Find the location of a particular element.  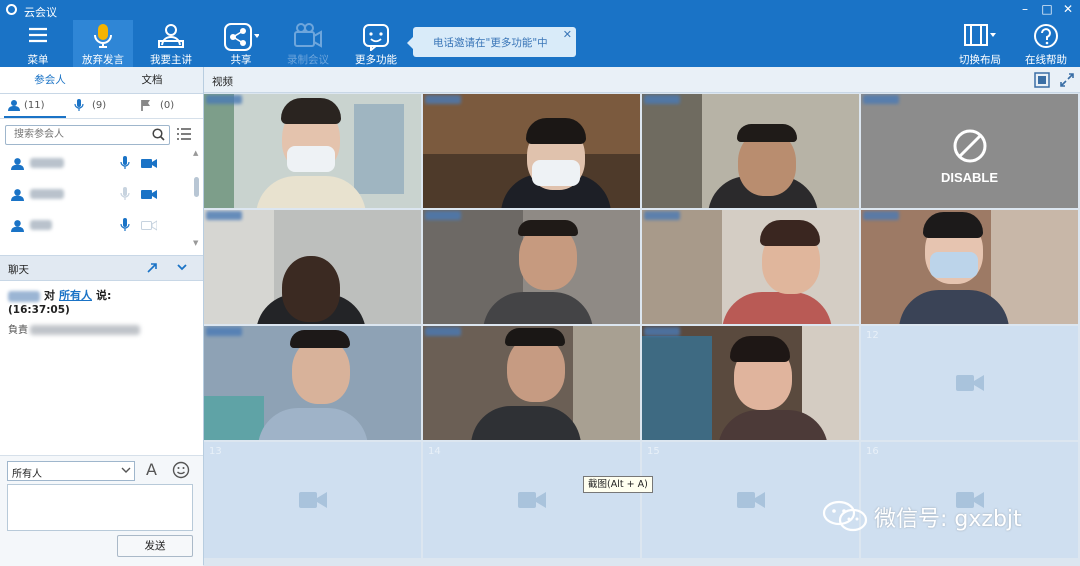

app-logo-icon is located at coordinates (11, 9).